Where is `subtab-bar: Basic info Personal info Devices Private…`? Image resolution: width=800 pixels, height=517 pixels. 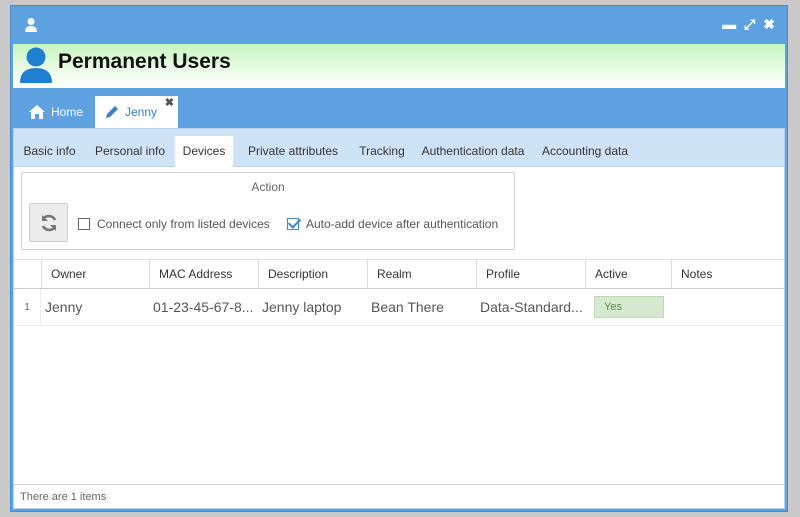
subtab-bar: Basic info Personal info Devices Private… is located at coordinates (399, 148).